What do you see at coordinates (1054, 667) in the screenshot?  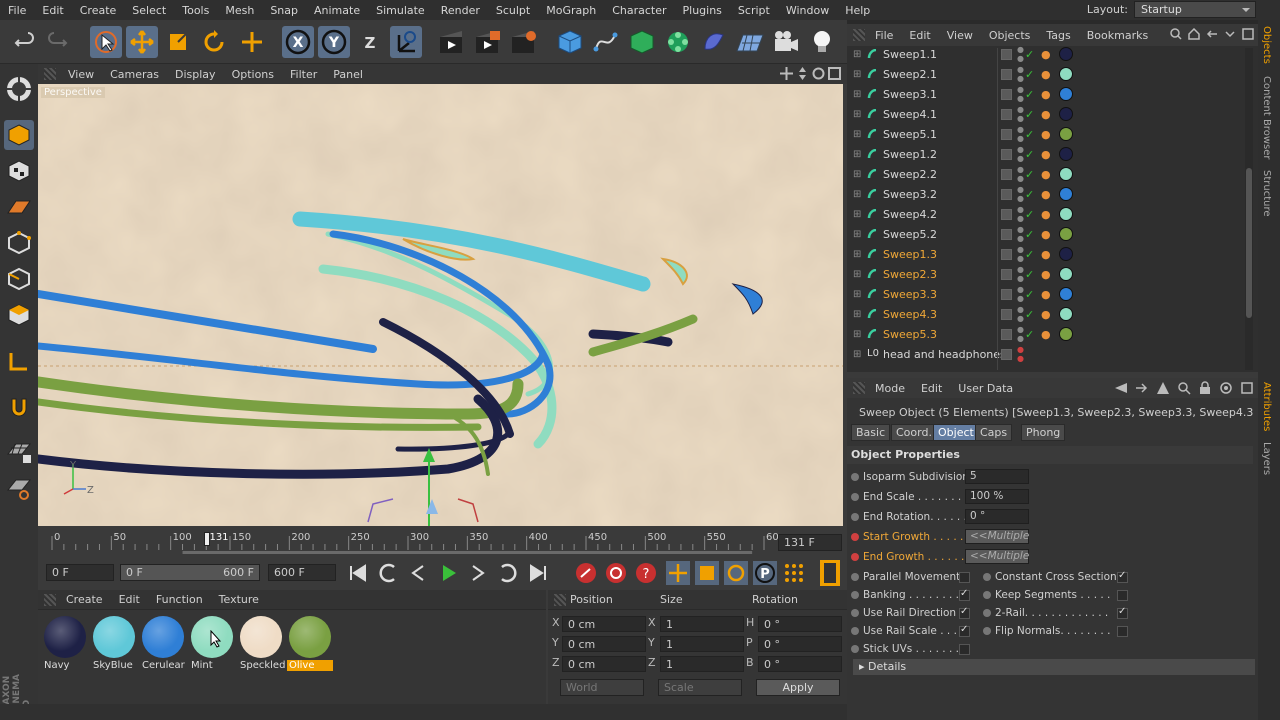 I see `details-group: ▸ Details` at bounding box center [1054, 667].